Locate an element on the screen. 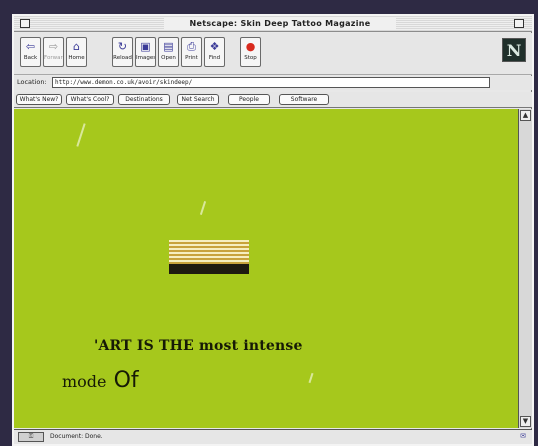 This screenshot has height=446, width=538. security-key-icon: ⚿ is located at coordinates (31, 437).